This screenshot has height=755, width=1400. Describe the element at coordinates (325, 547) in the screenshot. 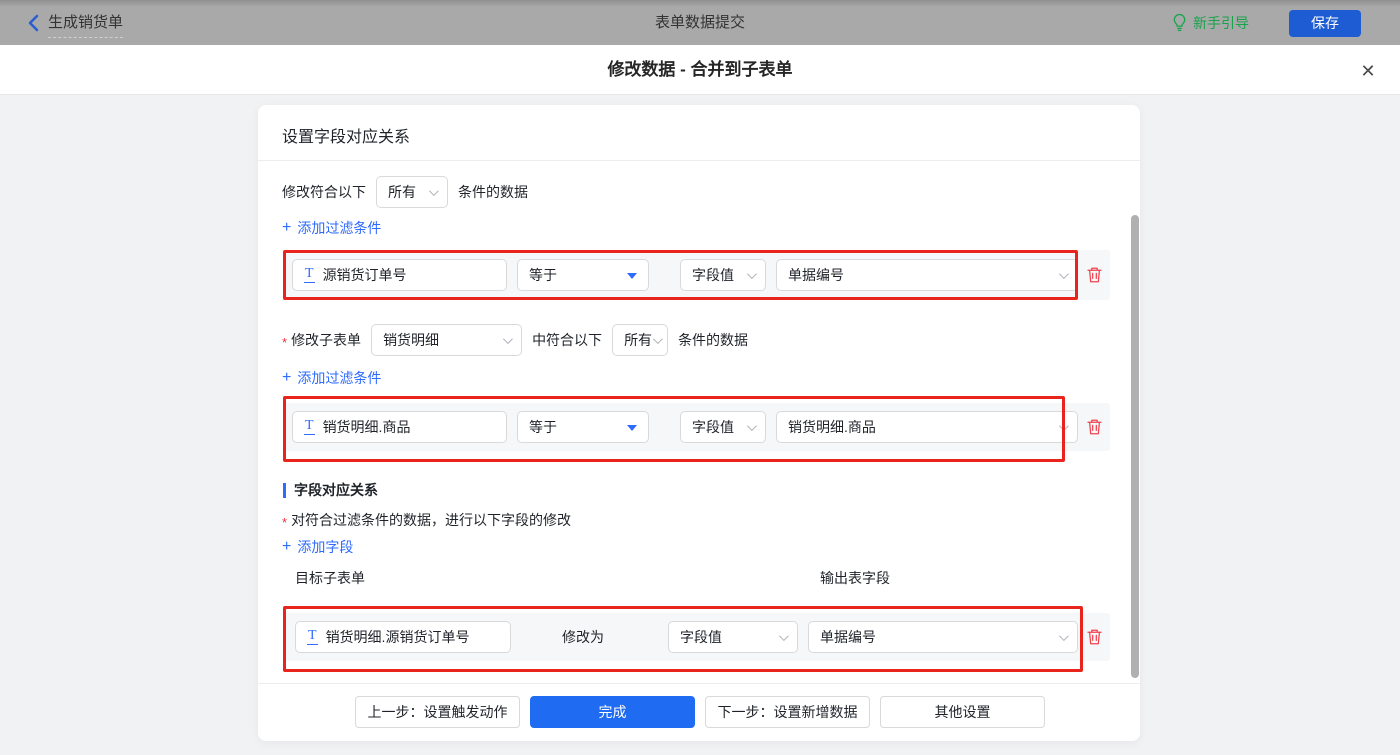

I see `add-field-label: 添加字段` at that location.